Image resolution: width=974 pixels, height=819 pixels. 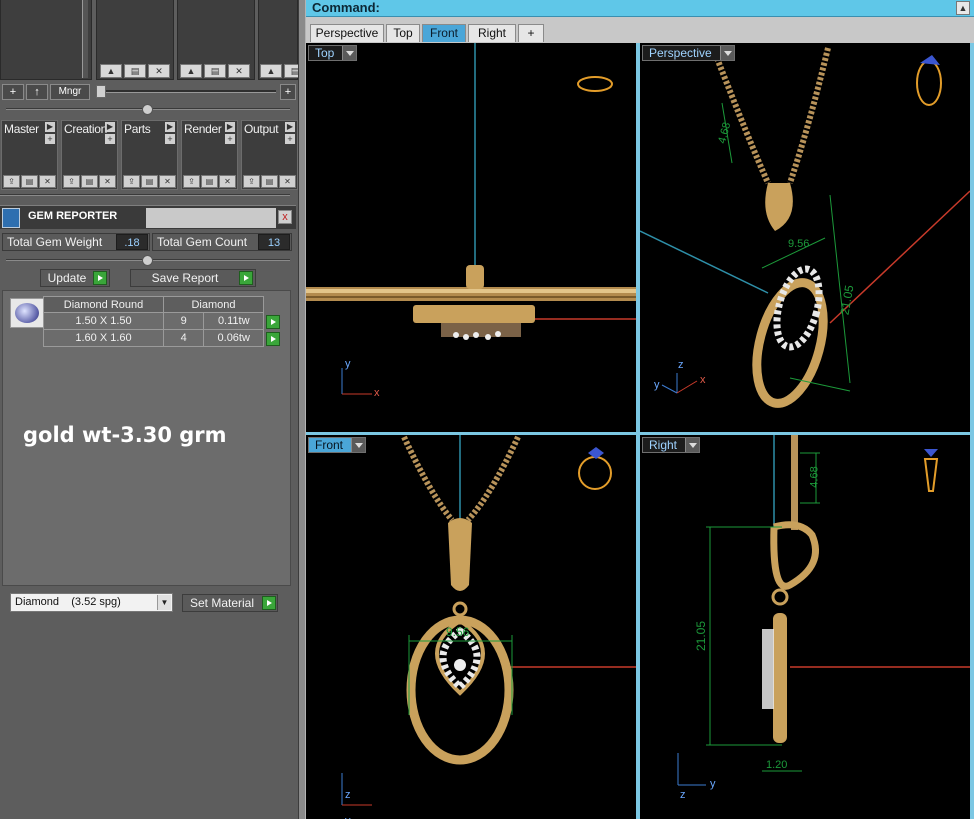 I want to click on table-row: 1.50 X 1.50 9 0.11tw, so click(x=163, y=321).